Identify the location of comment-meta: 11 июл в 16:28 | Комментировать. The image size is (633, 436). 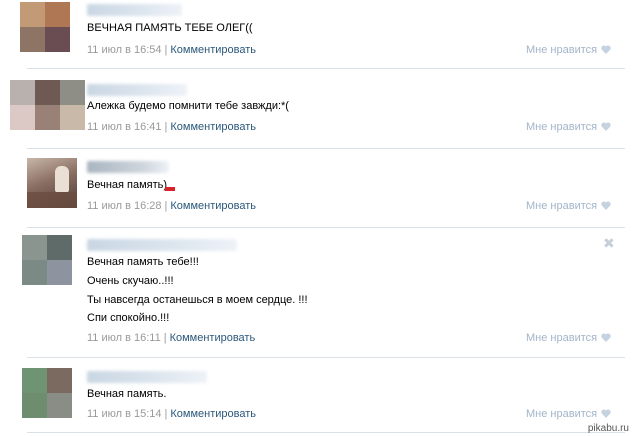
(172, 206).